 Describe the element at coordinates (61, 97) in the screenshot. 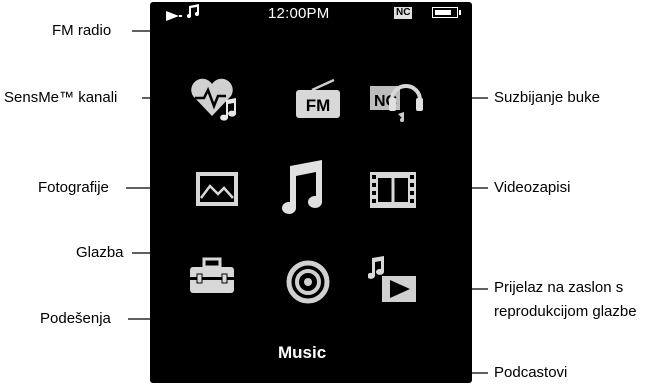

I see `label-sensme: SensMe™ kanali` at that location.